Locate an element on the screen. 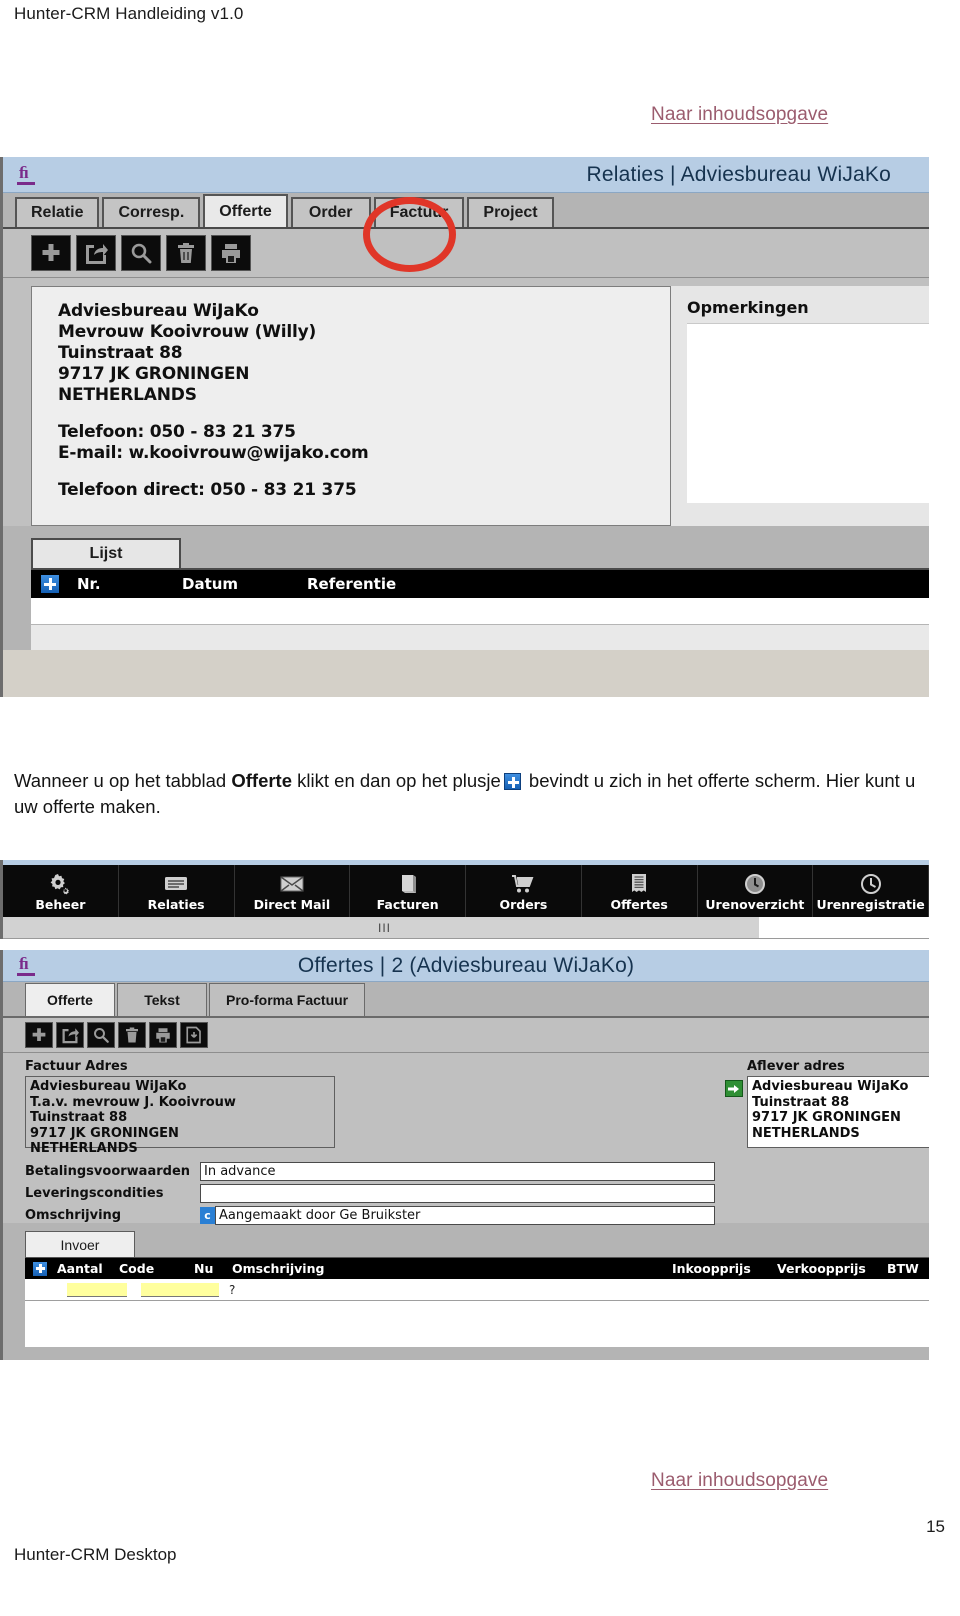 This screenshot has height=1616, width=960. remarks-label: Opmerkingen is located at coordinates (748, 307).